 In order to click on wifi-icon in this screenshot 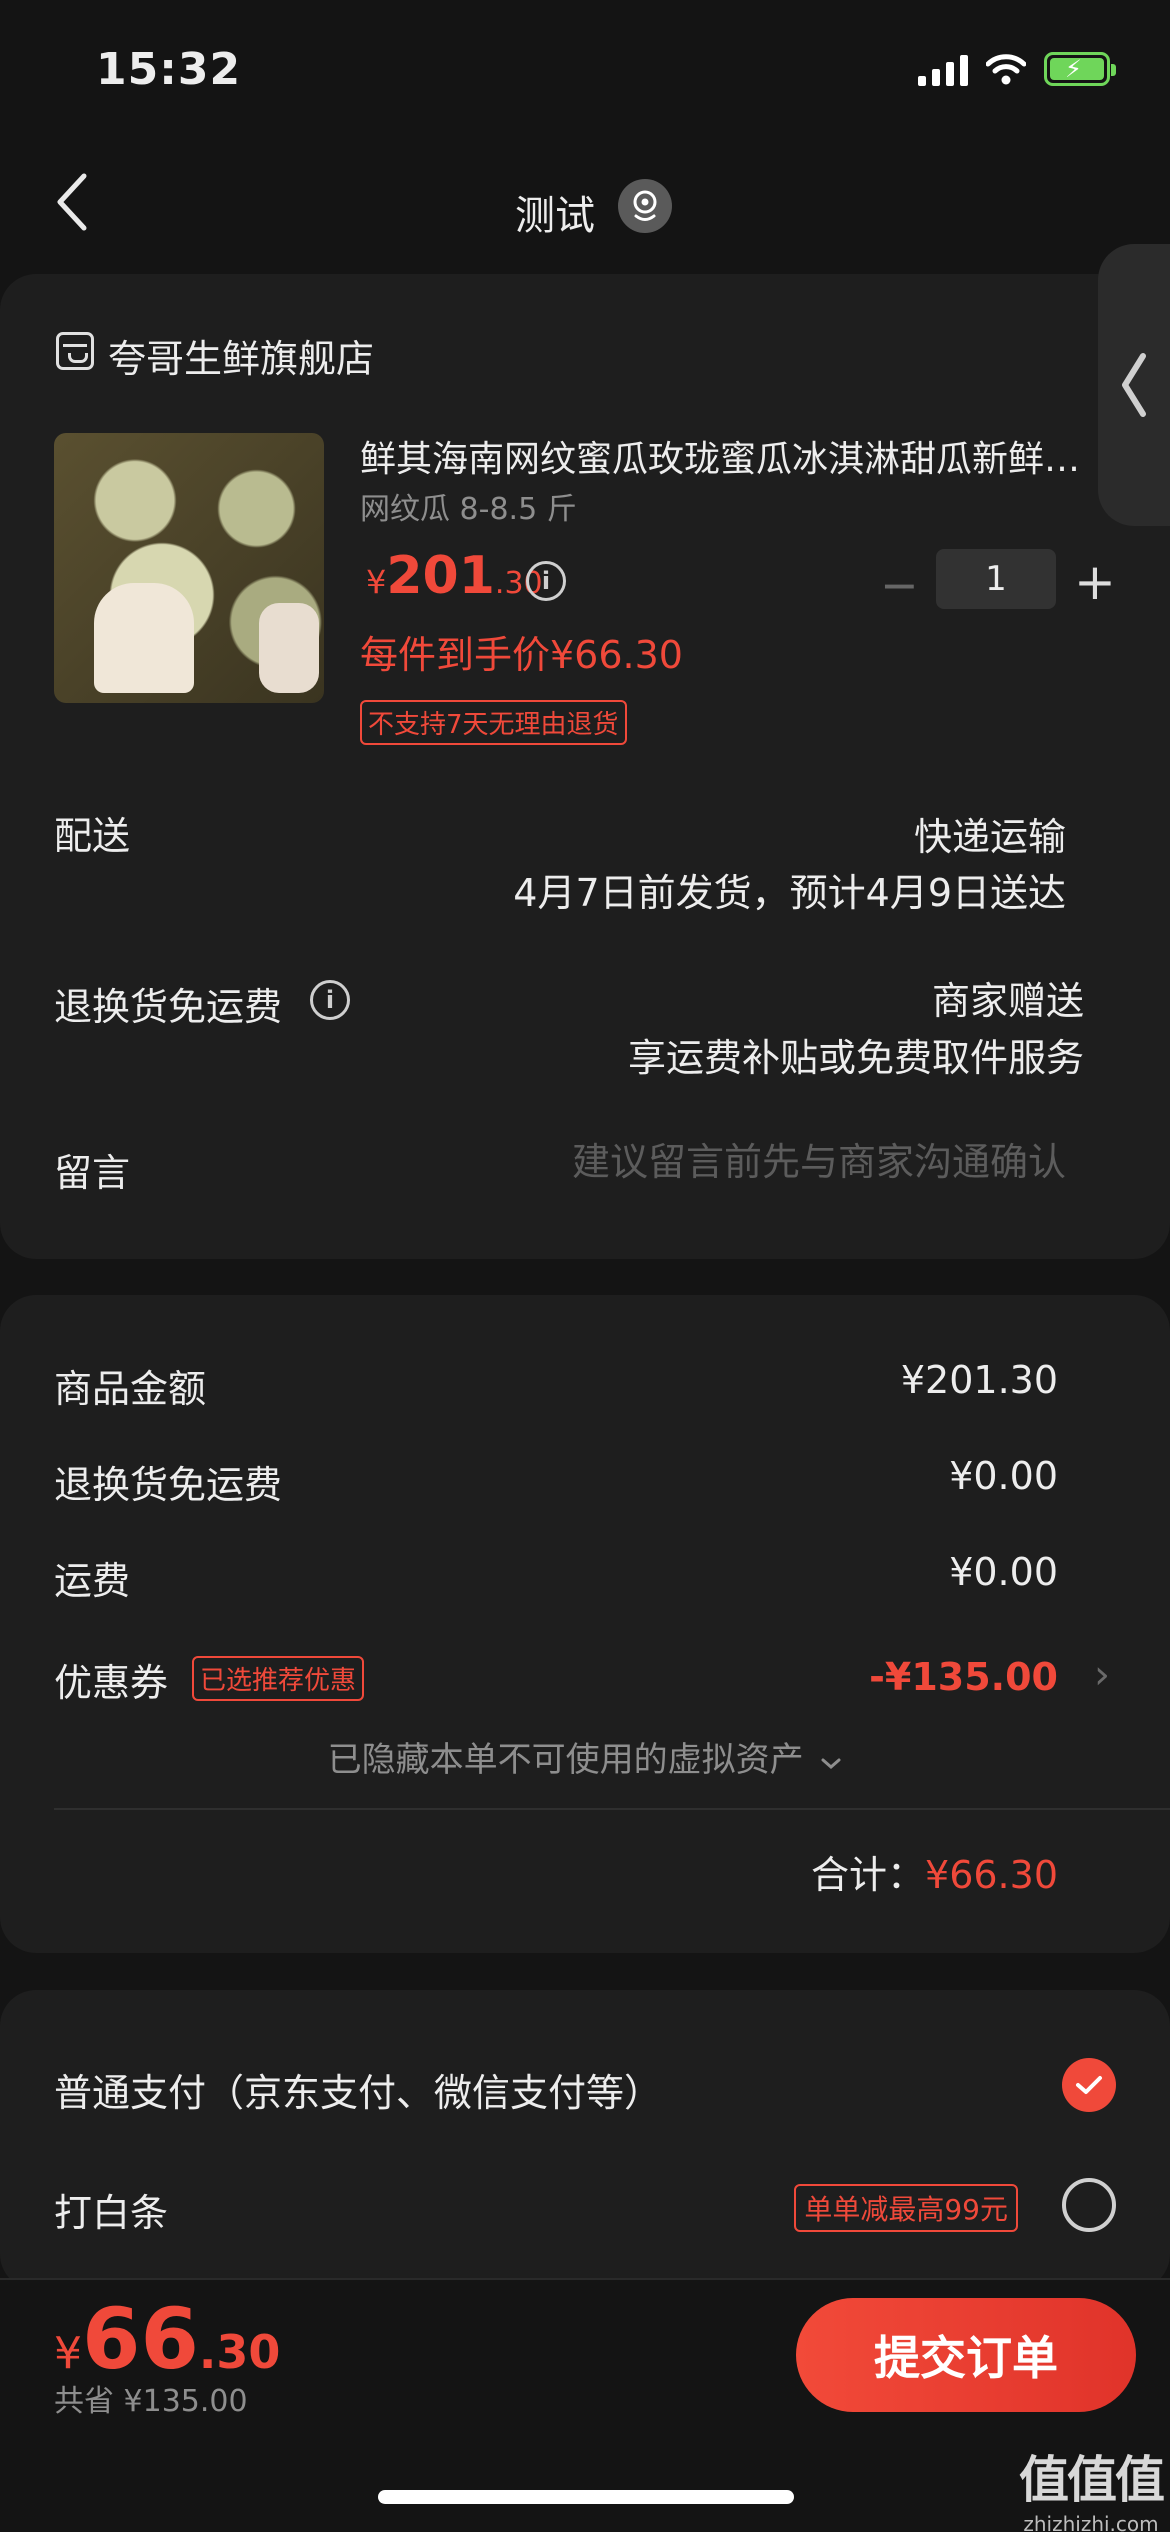, I will do `click(1006, 69)`.